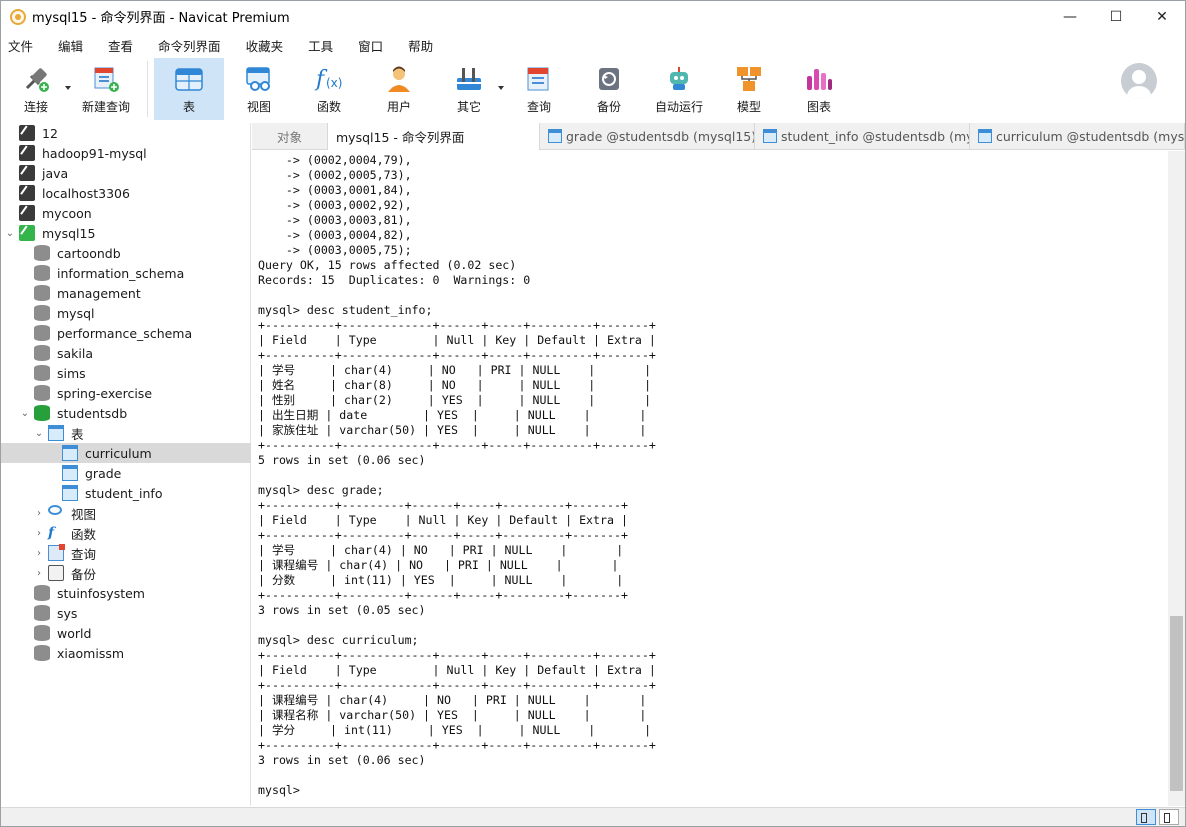 Image resolution: width=1186 pixels, height=827 pixels. Describe the element at coordinates (819, 89) in the screenshot. I see `toolbar-button: 图表` at that location.